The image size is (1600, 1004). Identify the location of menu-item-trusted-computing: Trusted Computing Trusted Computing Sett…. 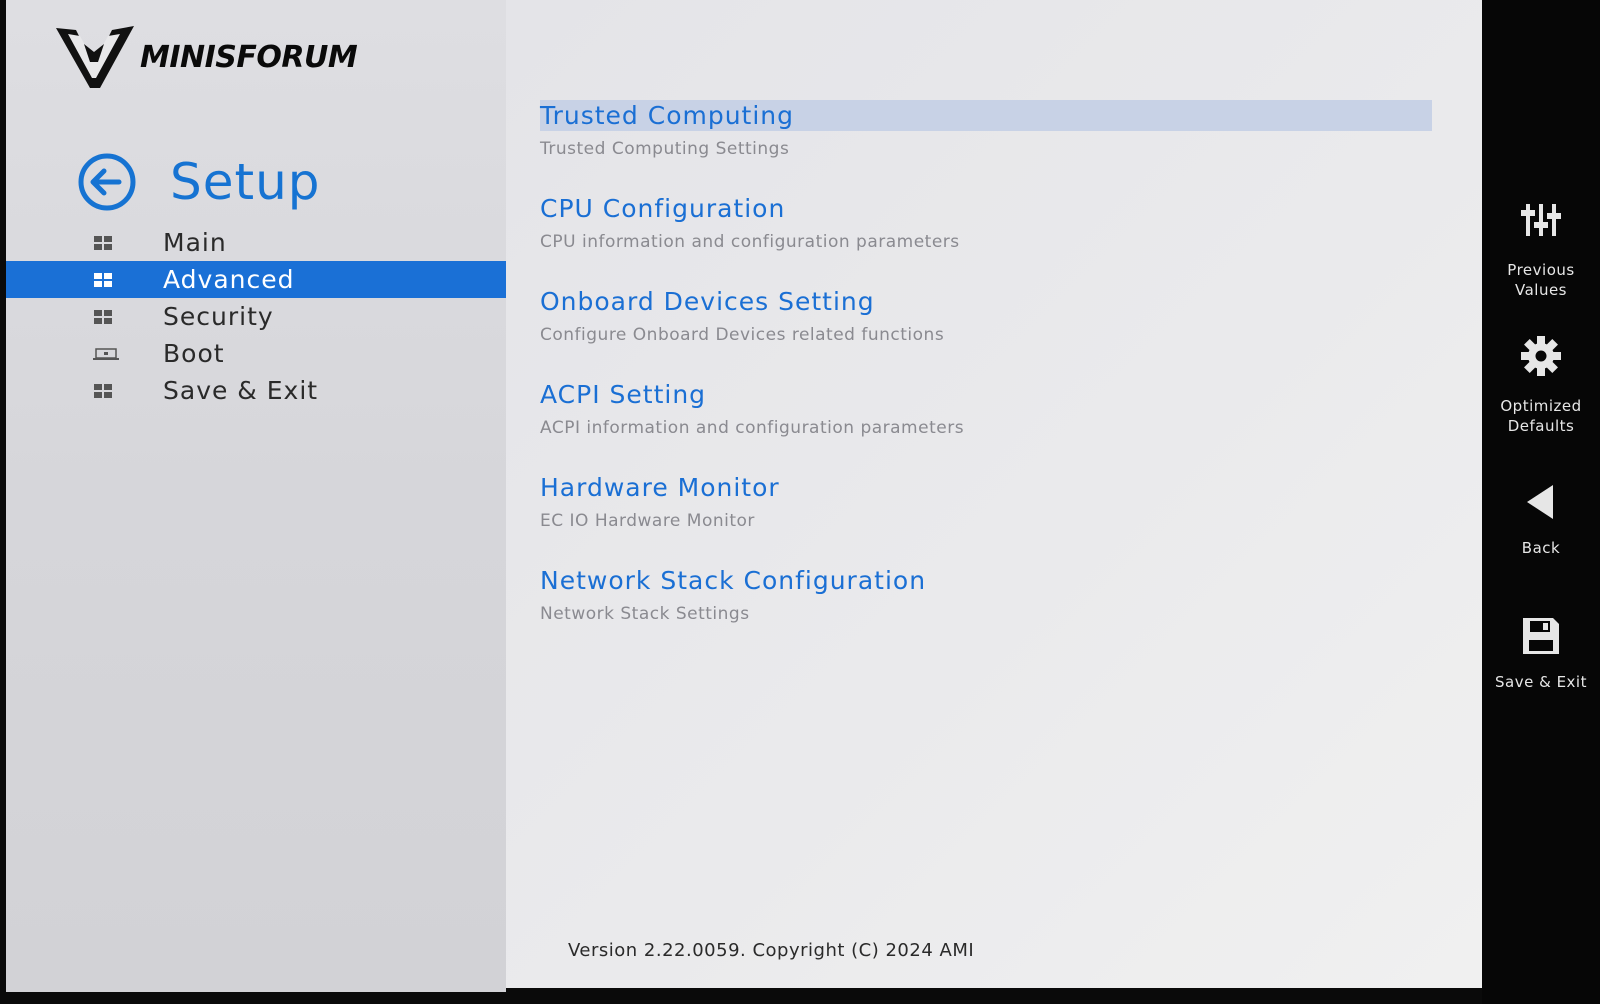
(986, 146).